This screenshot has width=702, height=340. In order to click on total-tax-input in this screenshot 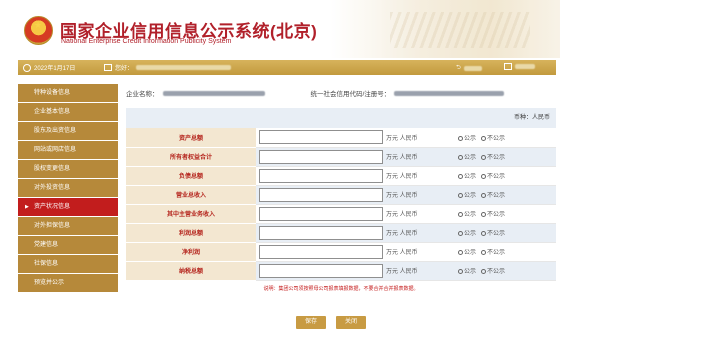, I will do `click(321, 270)`.